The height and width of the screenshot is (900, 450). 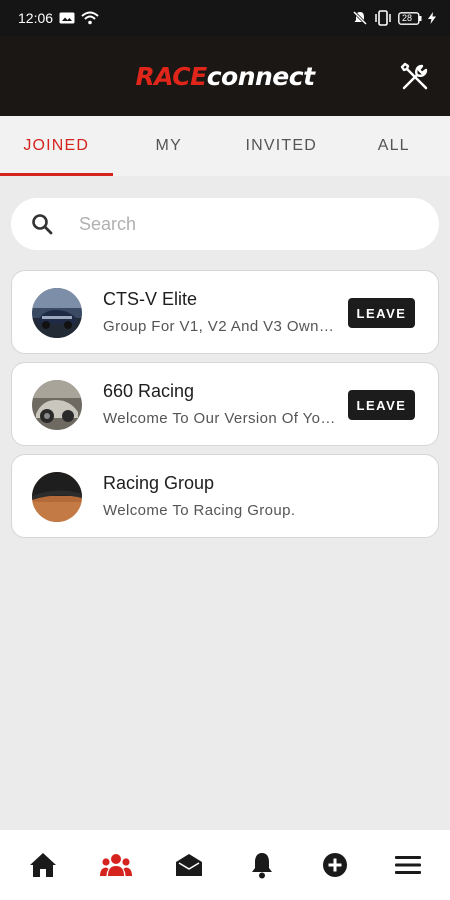 I want to click on tab-invited: INVITED, so click(x=281, y=146).